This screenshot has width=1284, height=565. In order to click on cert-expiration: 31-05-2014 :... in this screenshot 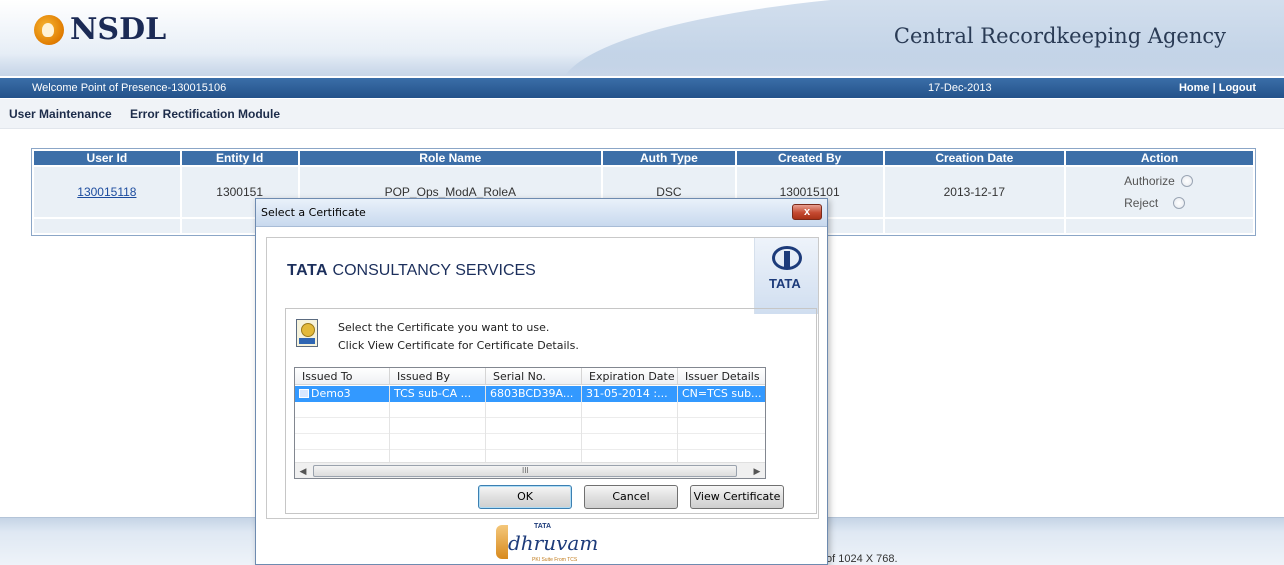, I will do `click(630, 394)`.